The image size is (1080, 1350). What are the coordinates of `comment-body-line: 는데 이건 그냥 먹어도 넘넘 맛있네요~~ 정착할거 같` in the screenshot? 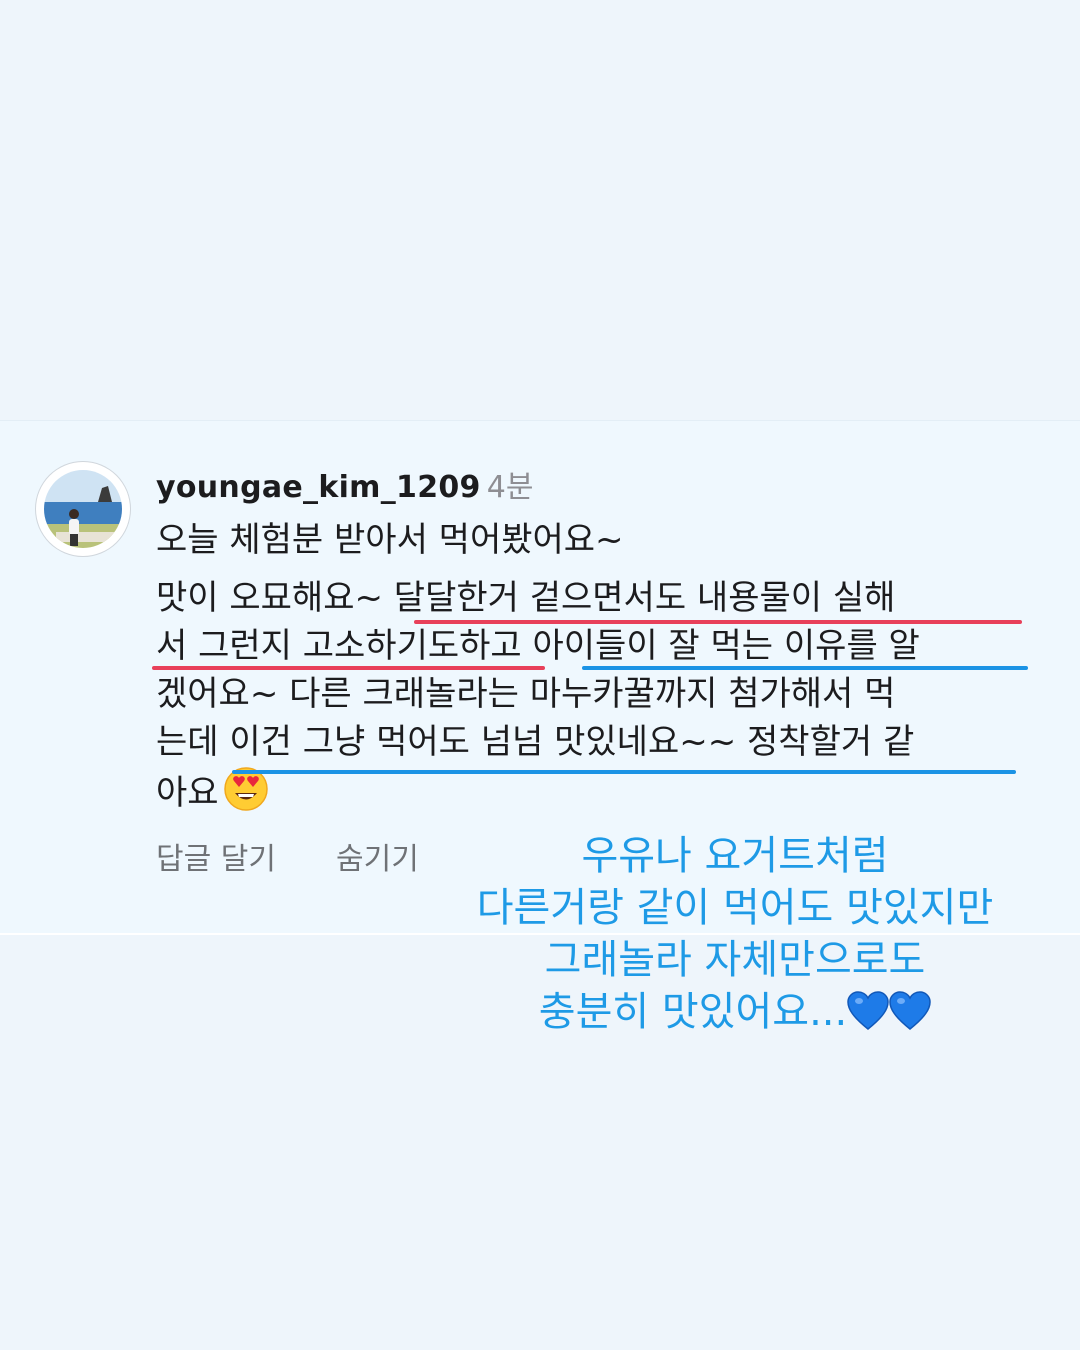 It's located at (535, 742).